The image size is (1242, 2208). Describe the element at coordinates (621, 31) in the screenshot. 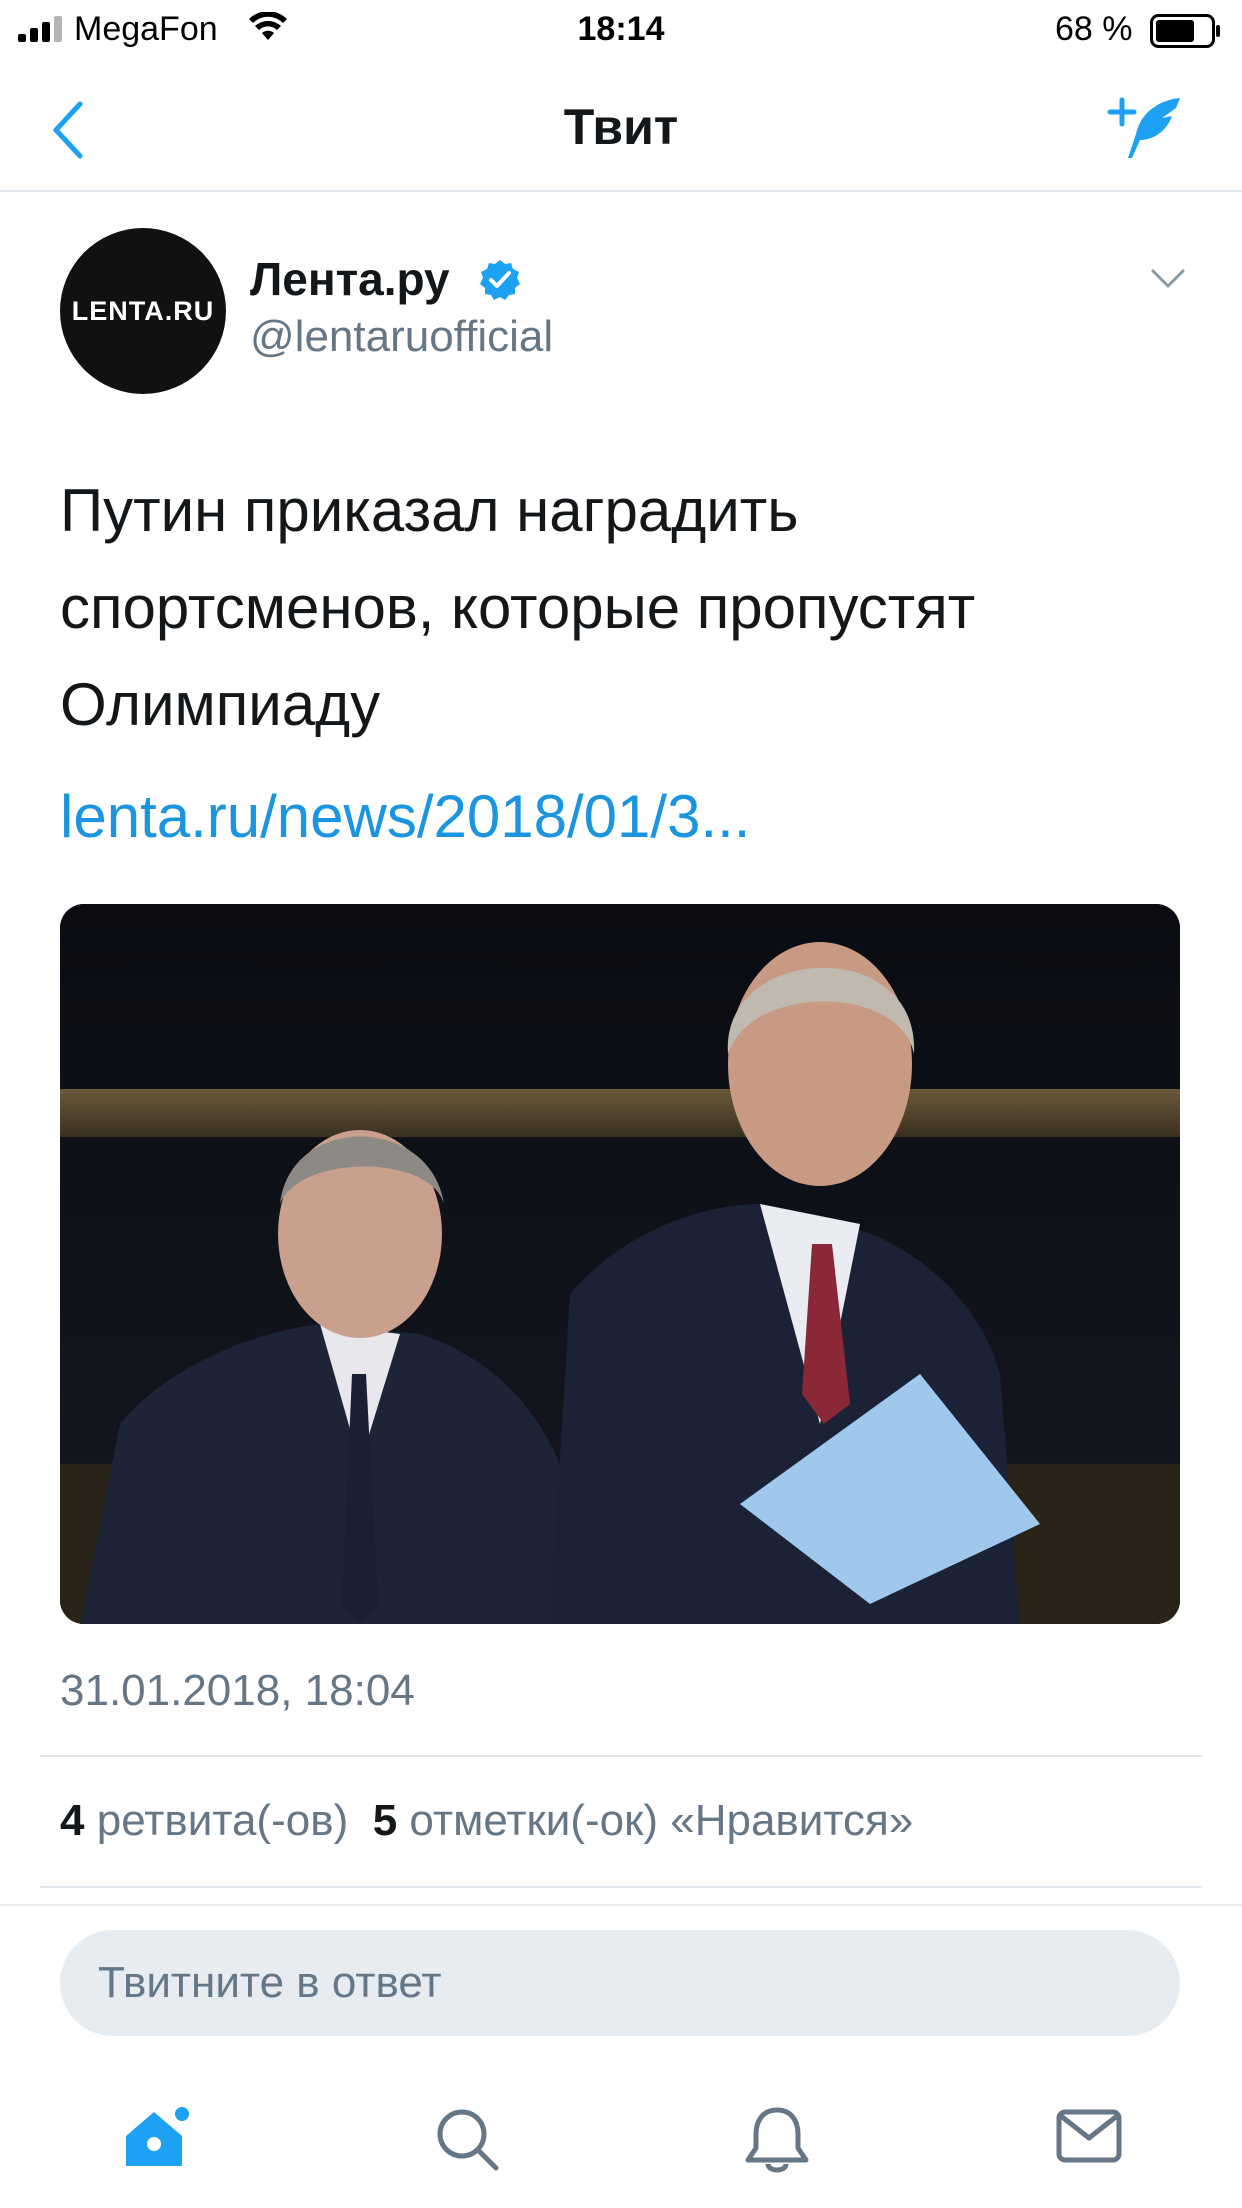

I see `status-bar: MegaFon 18:14 68 %` at that location.